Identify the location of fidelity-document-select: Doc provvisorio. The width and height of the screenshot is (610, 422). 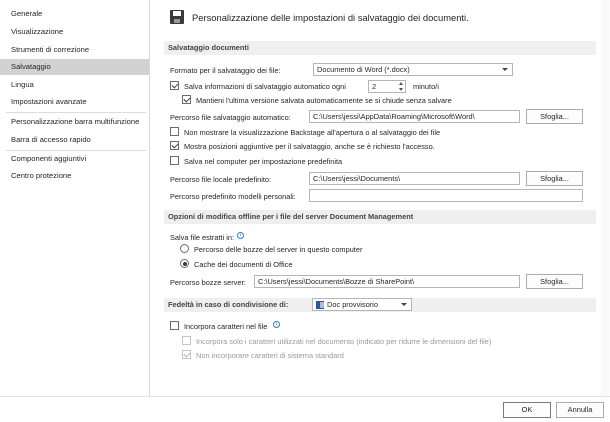
(362, 304).